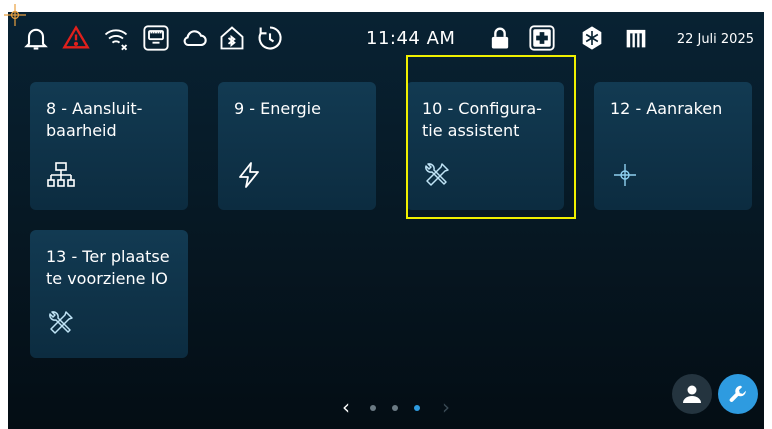 This screenshot has height=429, width=772. What do you see at coordinates (625, 175) in the screenshot?
I see `crosshair-icon` at bounding box center [625, 175].